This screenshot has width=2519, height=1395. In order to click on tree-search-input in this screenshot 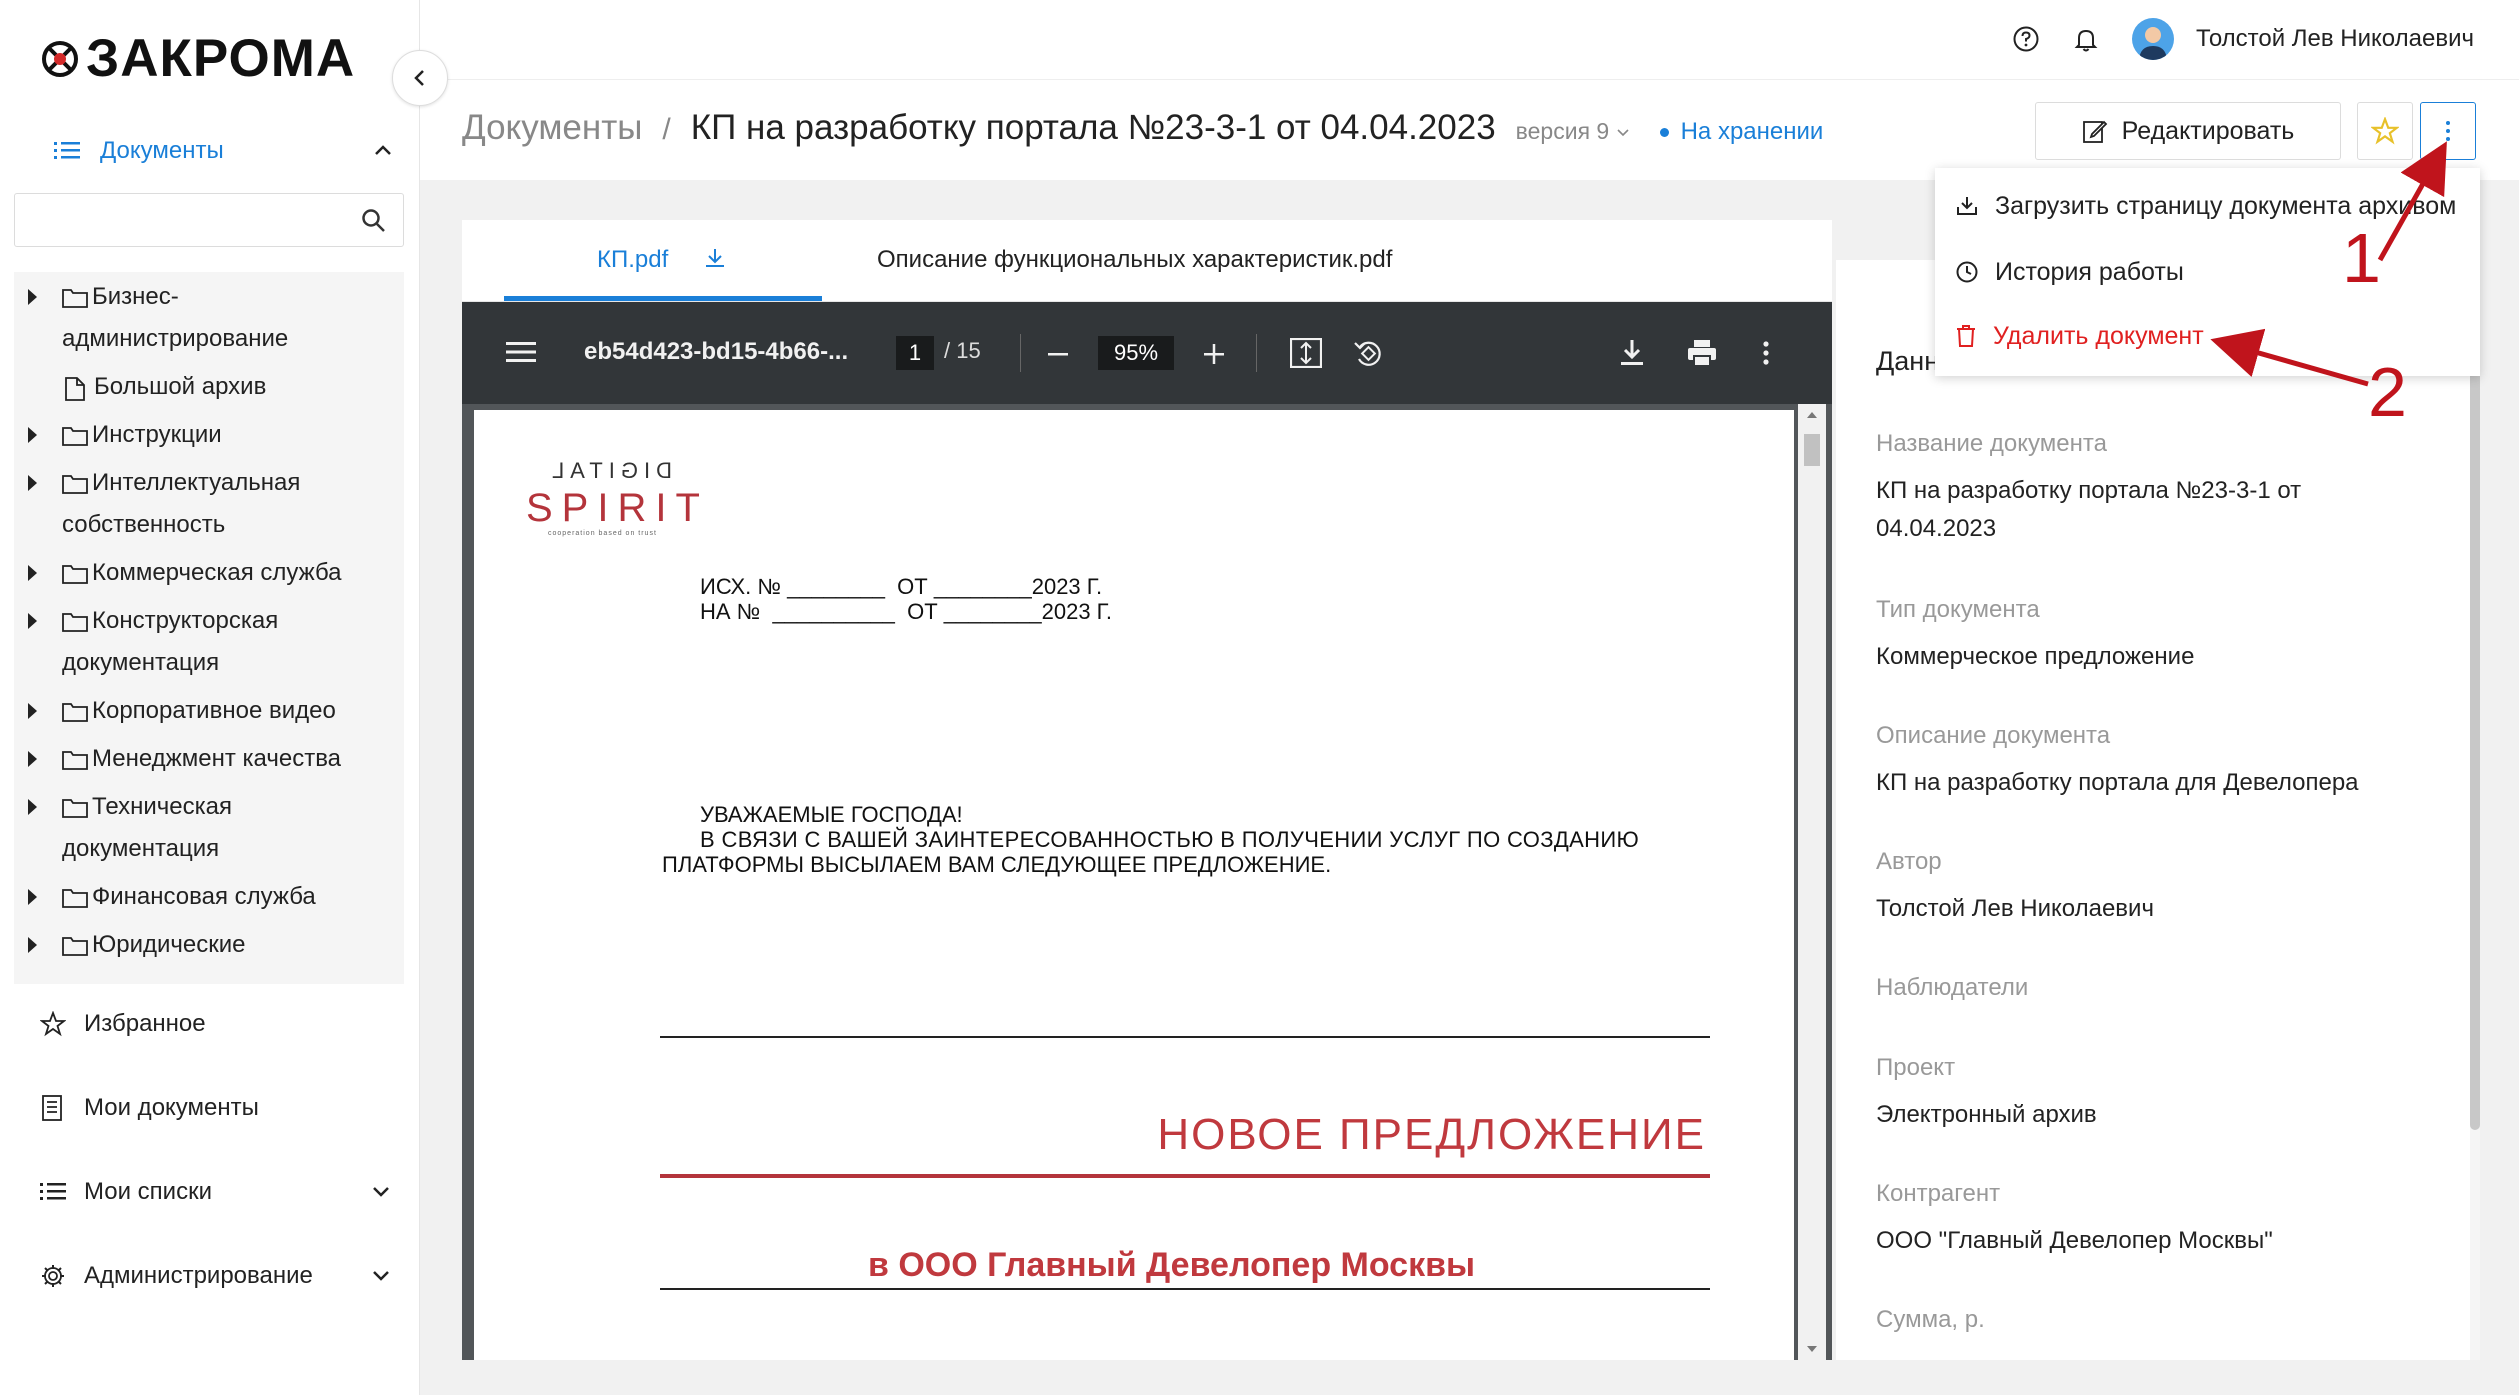, I will do `click(209, 220)`.